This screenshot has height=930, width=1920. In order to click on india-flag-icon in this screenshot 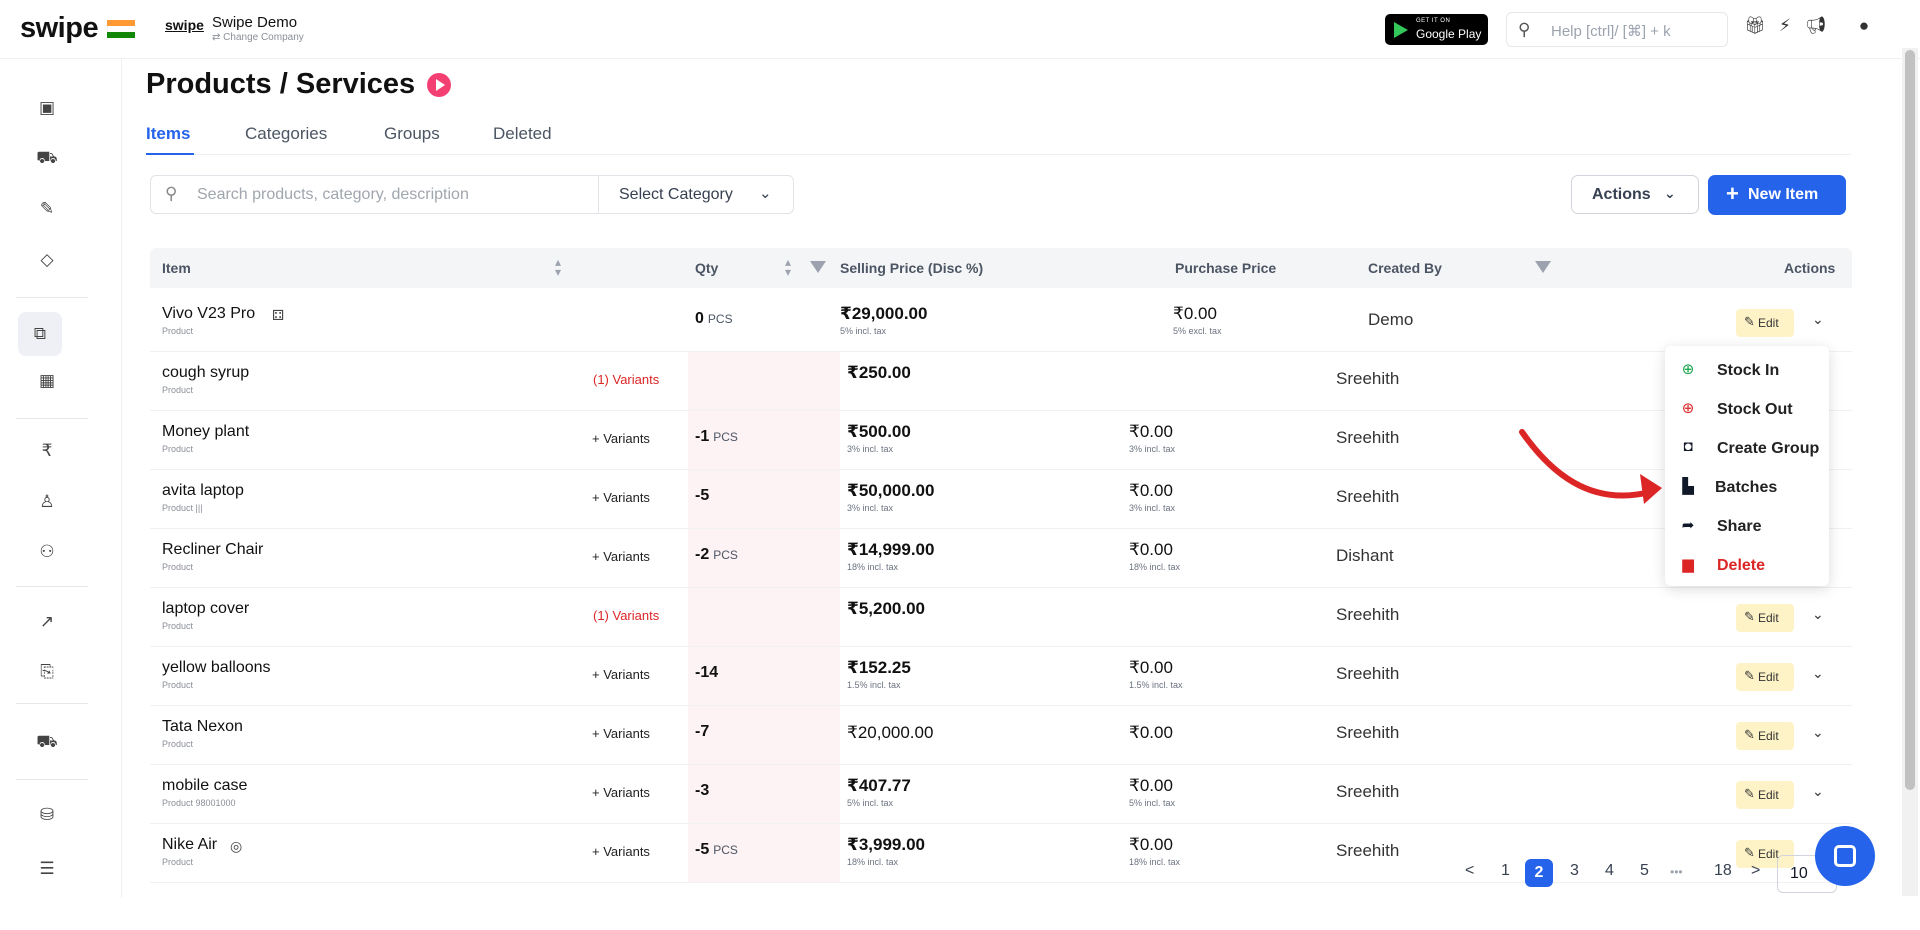, I will do `click(121, 29)`.